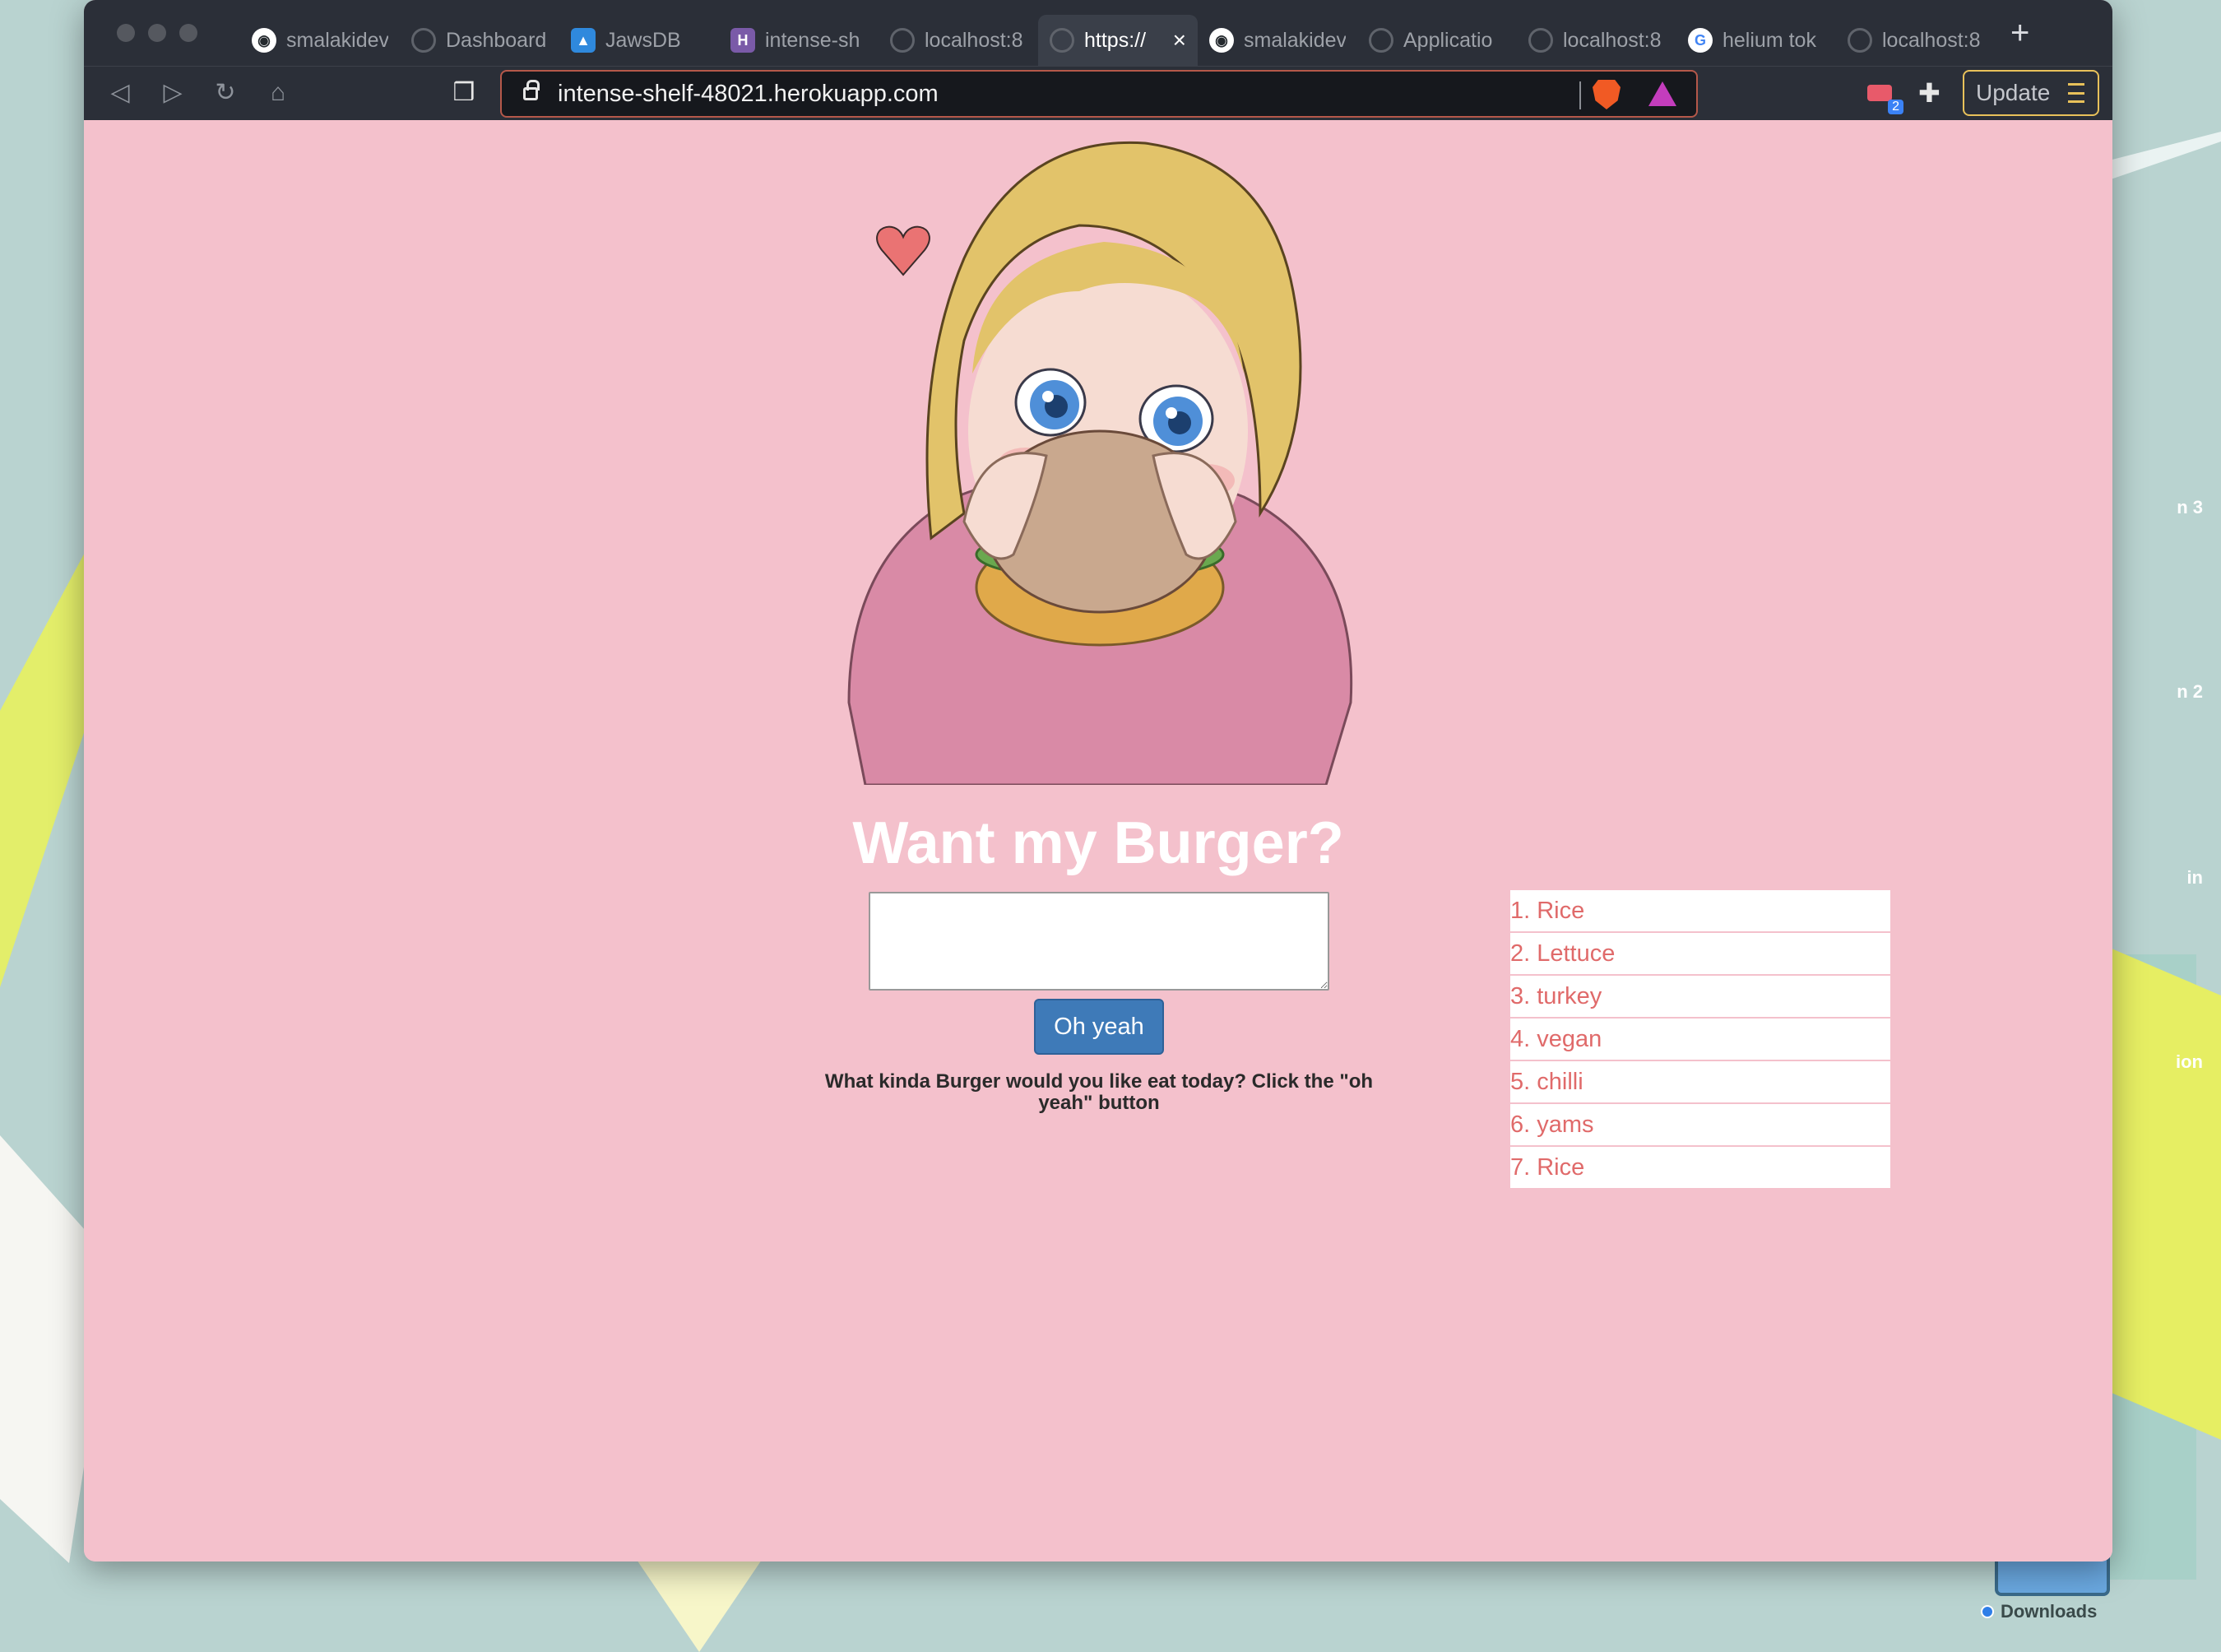  Describe the element at coordinates (2013, 93) in the screenshot. I see `update-label: Update` at that location.